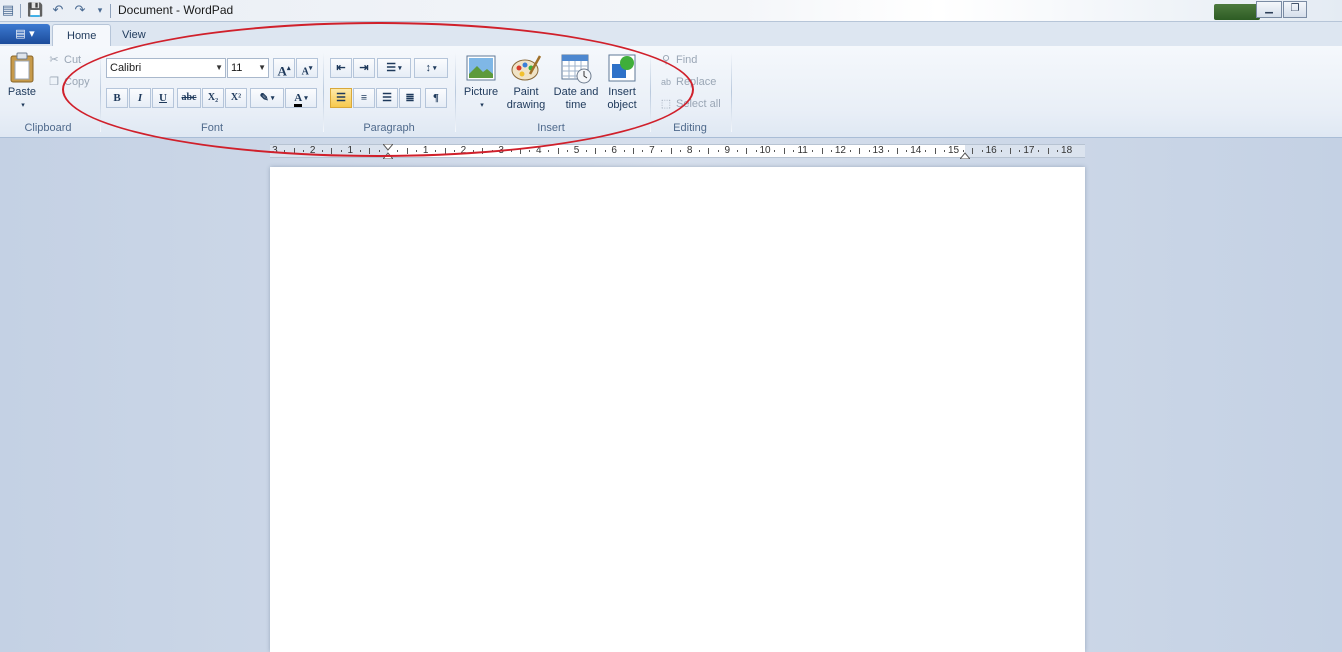  What do you see at coordinates (802, 150) in the screenshot?
I see `ruler-number: 11` at bounding box center [802, 150].